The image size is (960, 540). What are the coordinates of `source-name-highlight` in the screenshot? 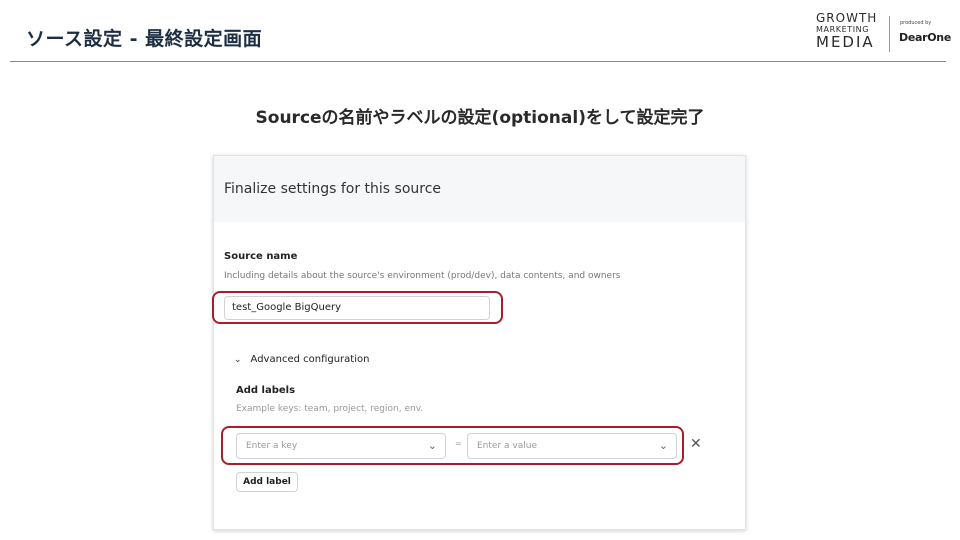 It's located at (357, 307).